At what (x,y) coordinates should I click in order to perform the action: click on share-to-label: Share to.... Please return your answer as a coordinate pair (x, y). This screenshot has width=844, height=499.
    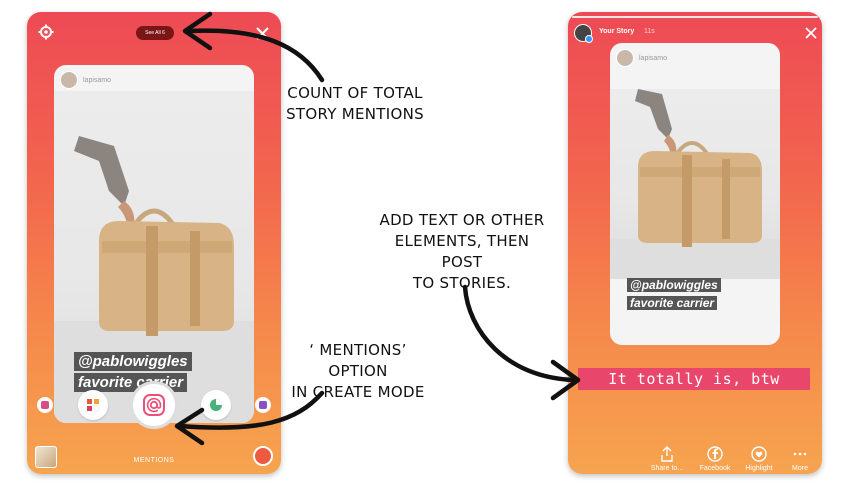
    Looking at the image, I should click on (667, 468).